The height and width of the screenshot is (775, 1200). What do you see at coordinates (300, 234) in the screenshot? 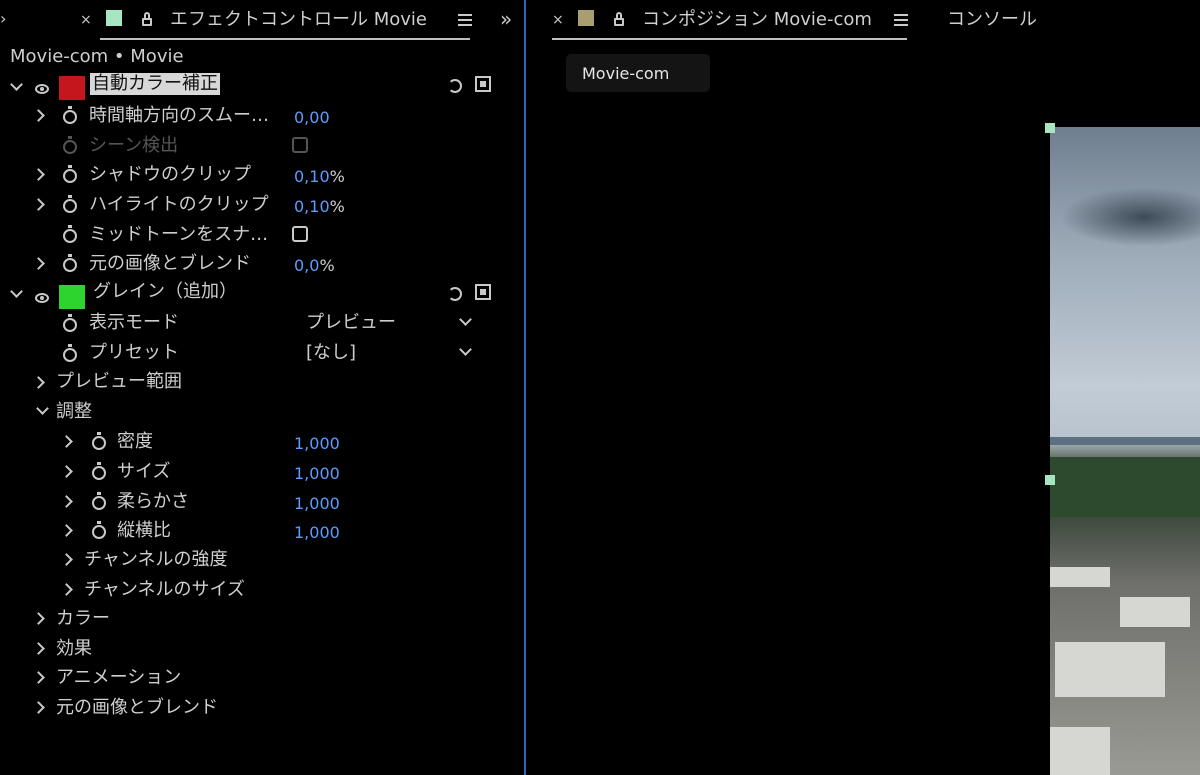
I see `snap-midtones-checkbox` at bounding box center [300, 234].